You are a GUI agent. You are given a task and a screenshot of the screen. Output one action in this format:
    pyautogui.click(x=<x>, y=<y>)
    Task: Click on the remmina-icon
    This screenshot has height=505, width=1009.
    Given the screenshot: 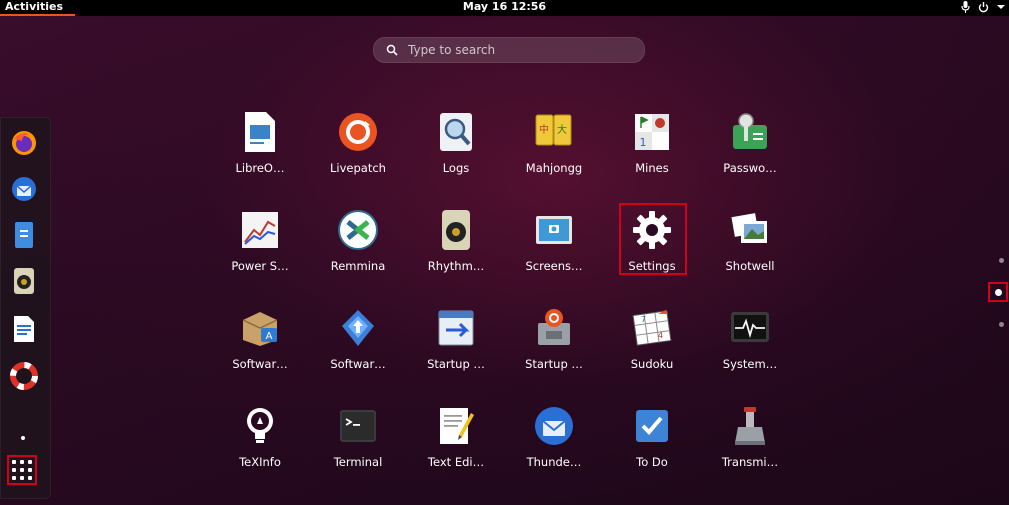 What is the action you would take?
    pyautogui.click(x=358, y=230)
    